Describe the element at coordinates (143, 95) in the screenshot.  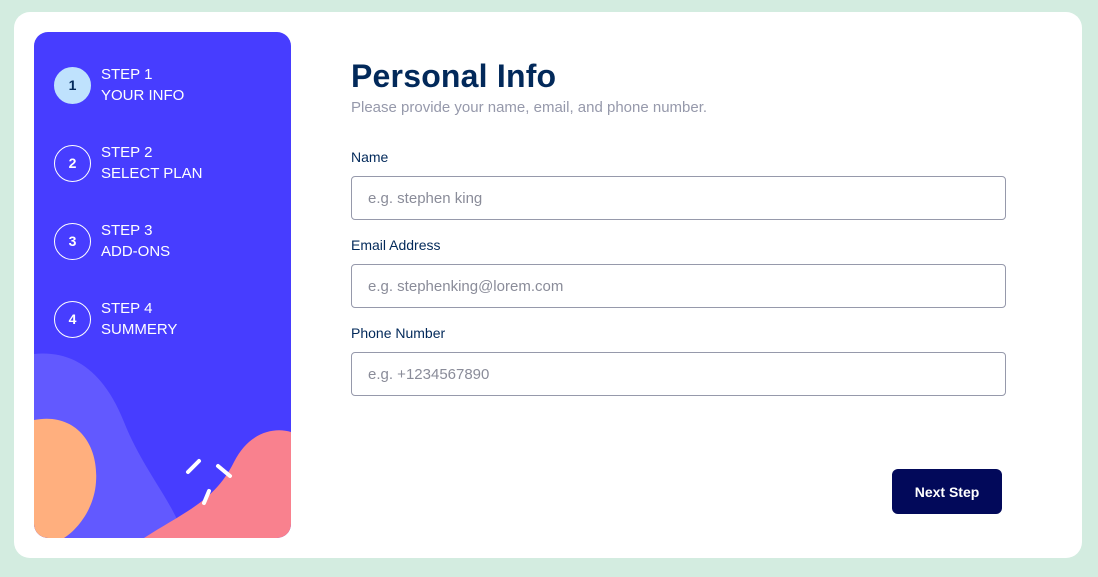
I see `step-1-name: YOUR INFO` at that location.